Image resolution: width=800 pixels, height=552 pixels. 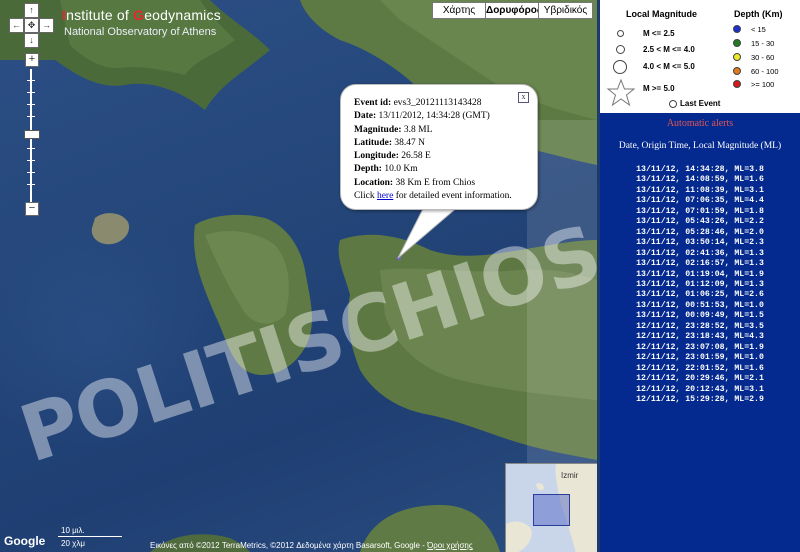 What do you see at coordinates (700, 146) in the screenshot?
I see `alerts-subtitle: Date, Origin Time, Local Magnitude (ML)` at bounding box center [700, 146].